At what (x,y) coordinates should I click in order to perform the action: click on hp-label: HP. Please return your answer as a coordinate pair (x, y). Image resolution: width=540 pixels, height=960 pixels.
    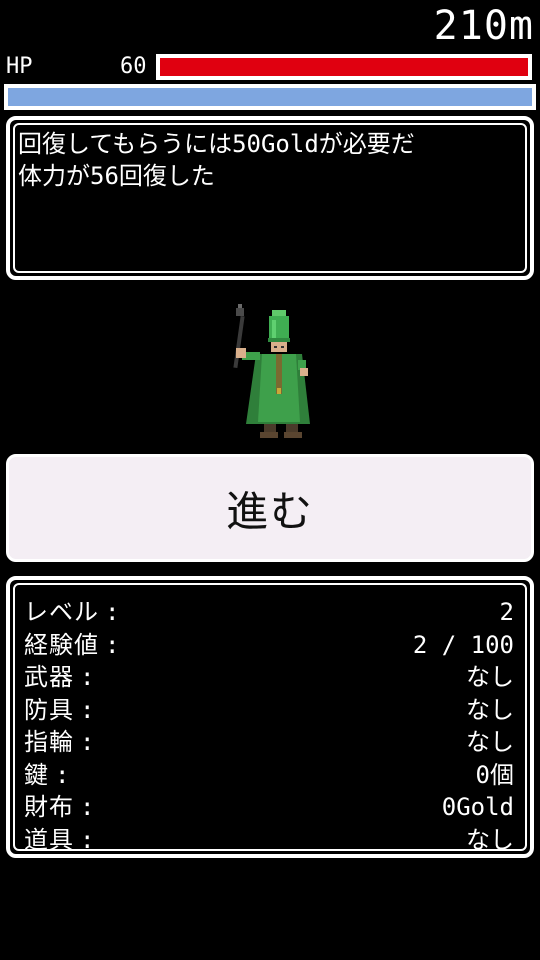
    Looking at the image, I should click on (19, 66).